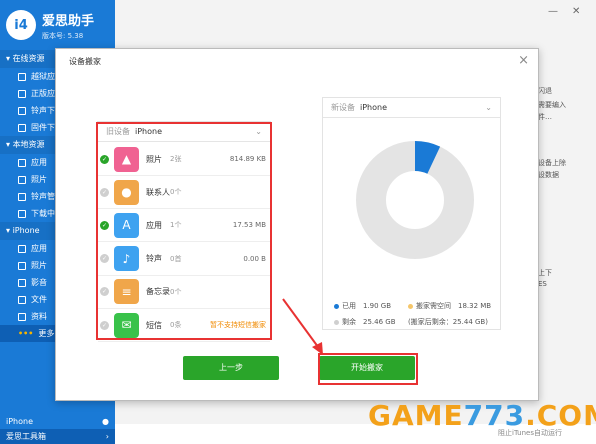 The width and height of the screenshot is (596, 444). What do you see at coordinates (231, 368) in the screenshot?
I see `prev-step-button: 上一步` at bounding box center [231, 368].